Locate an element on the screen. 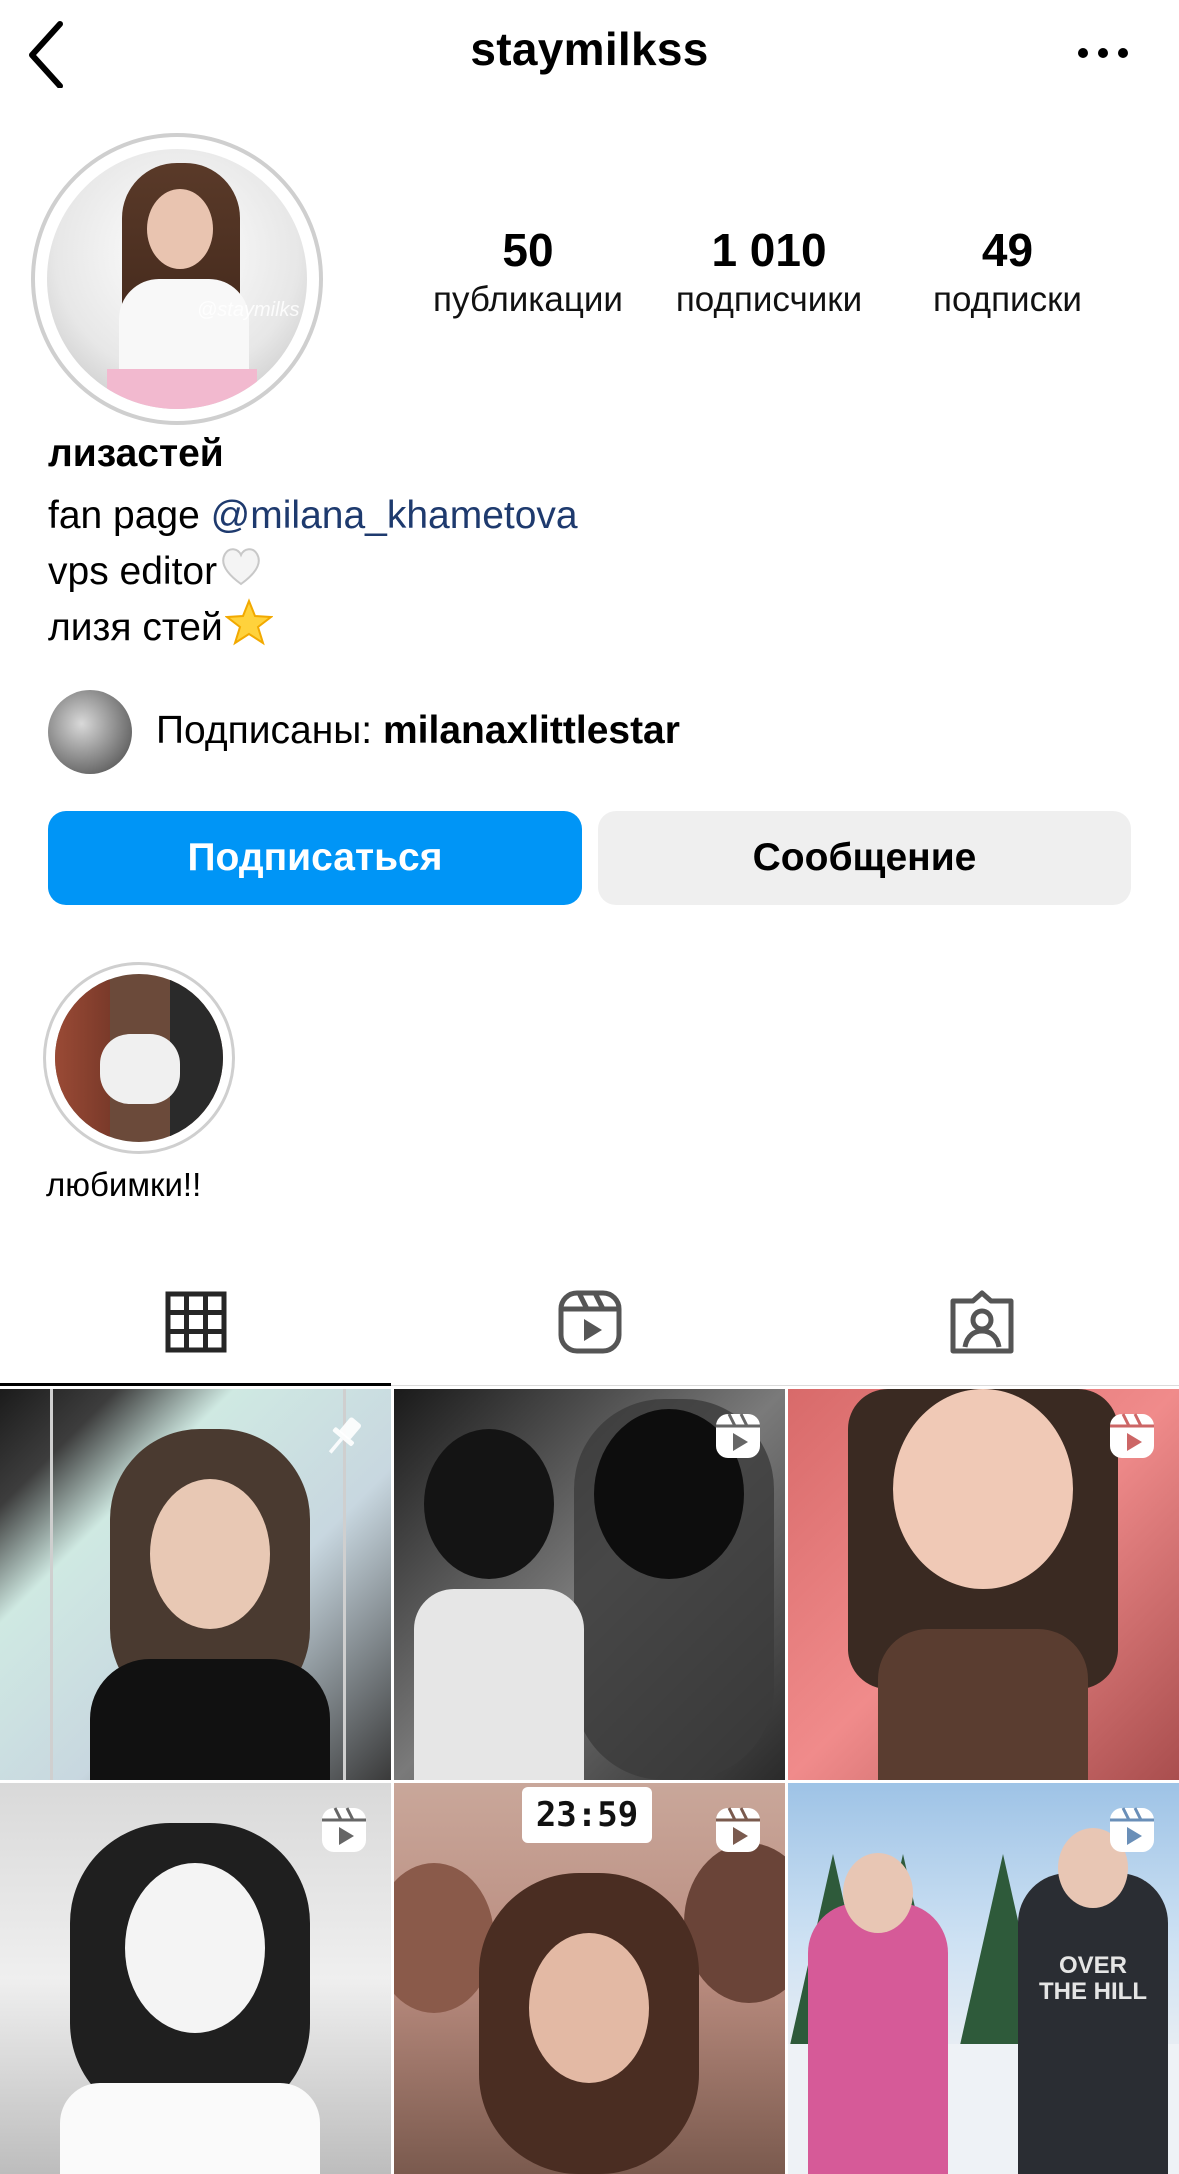 The image size is (1179, 2174). white-heart-icon is located at coordinates (241, 567).